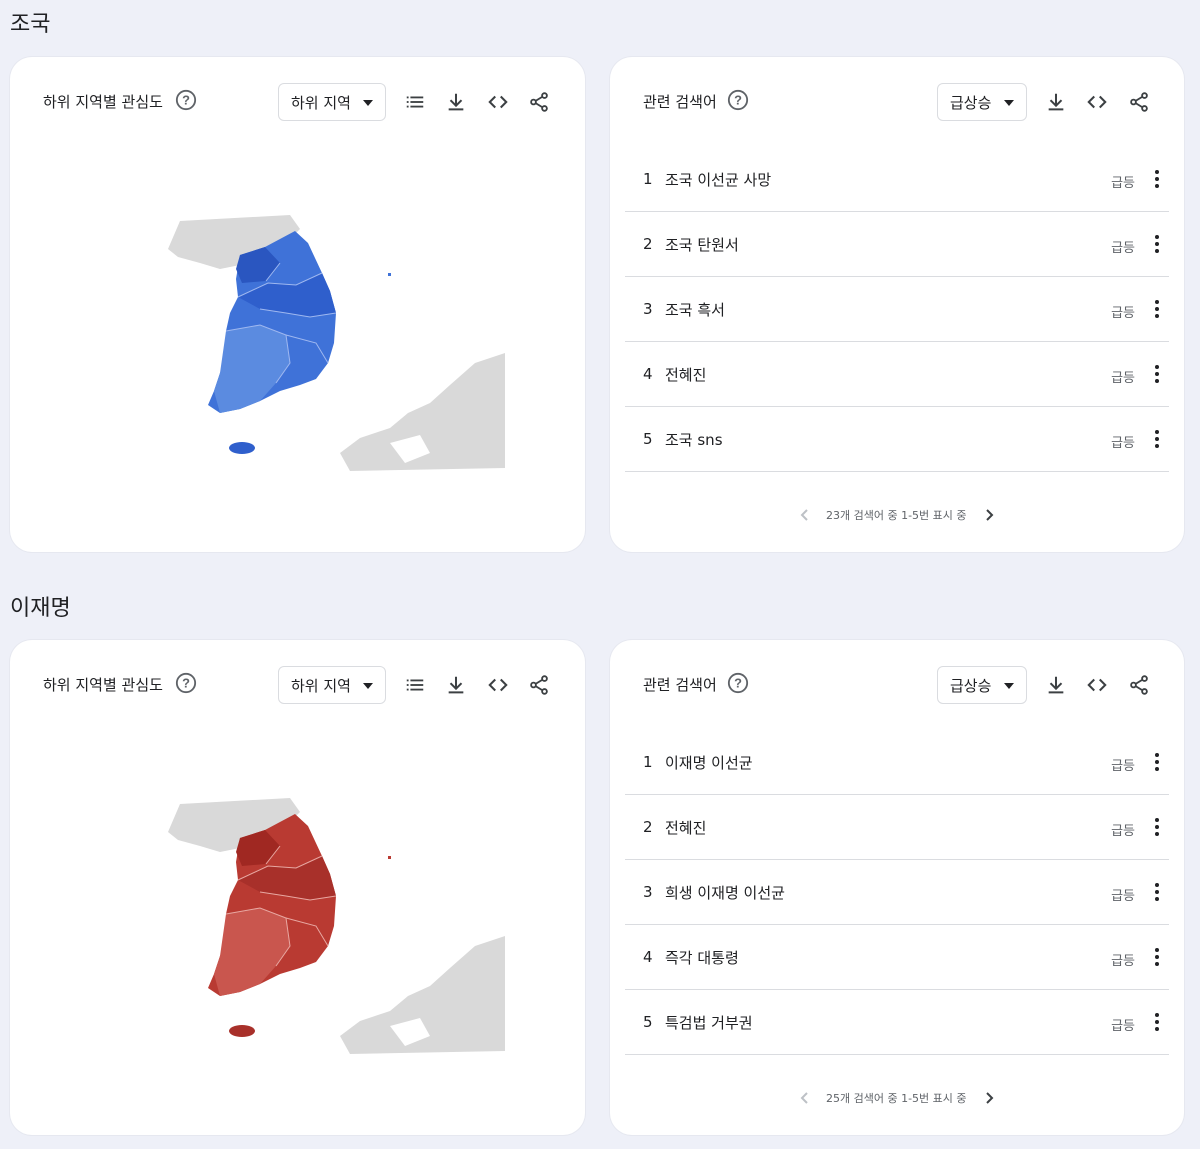 The height and width of the screenshot is (1149, 1200). I want to click on query-term: 즉각 대통령, so click(702, 957).